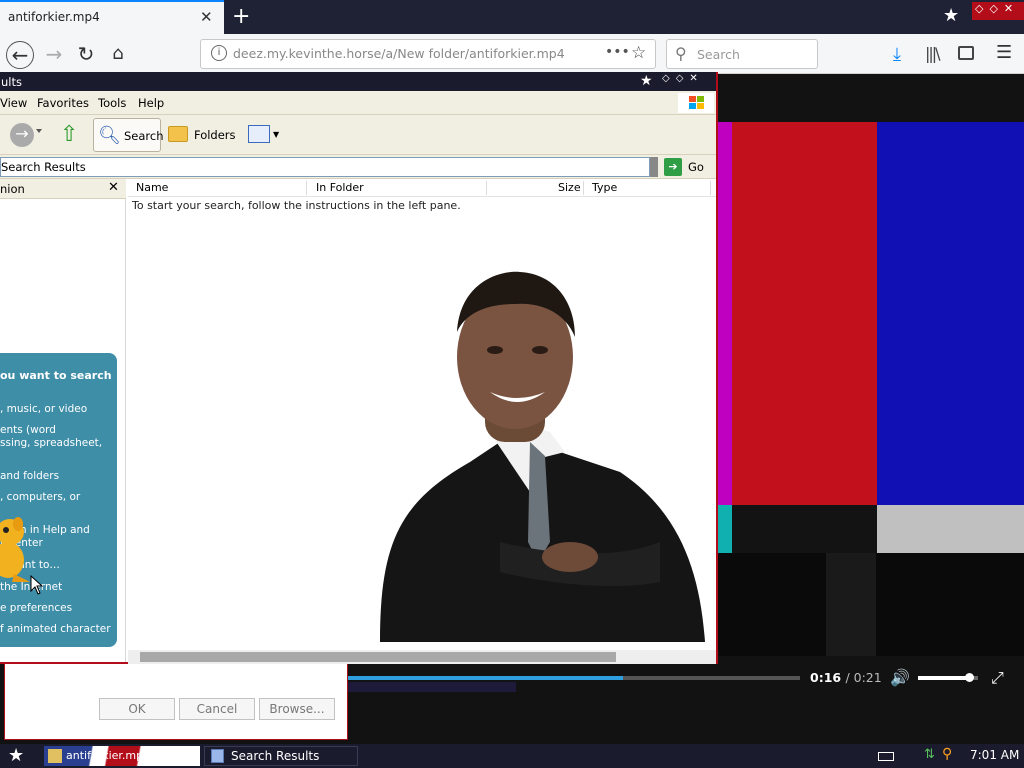  What do you see at coordinates (112, 103) in the screenshot?
I see `menu-tools: Tools` at bounding box center [112, 103].